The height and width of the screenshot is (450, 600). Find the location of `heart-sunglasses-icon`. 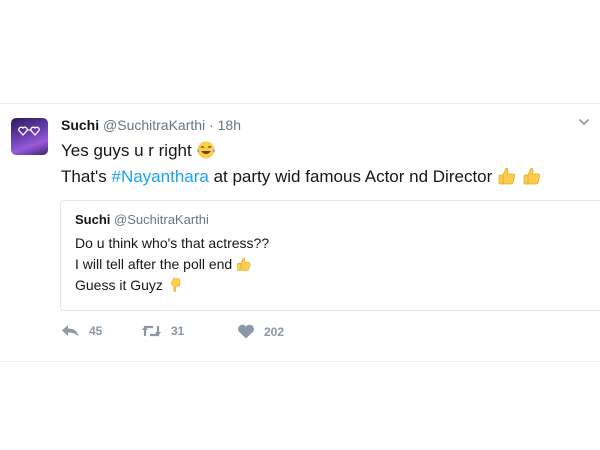

heart-sunglasses-icon is located at coordinates (29, 131).